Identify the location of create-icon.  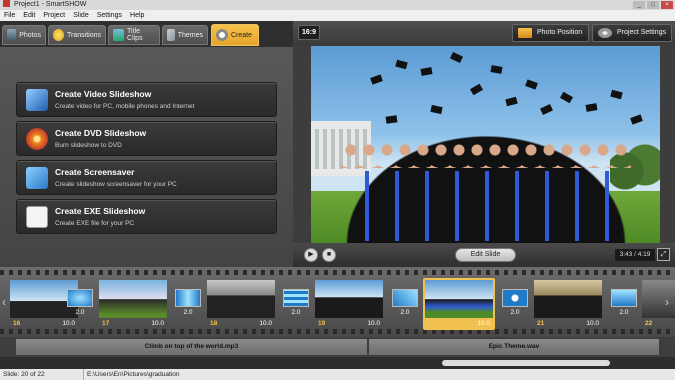
(222, 35).